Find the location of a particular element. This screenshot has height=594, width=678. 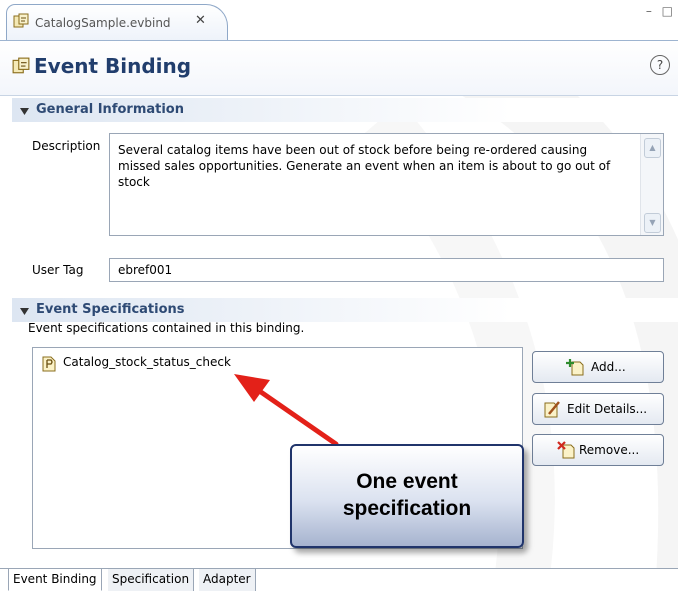

editor-page-tabs: Event Binding Specification Adapter is located at coordinates (339, 581).